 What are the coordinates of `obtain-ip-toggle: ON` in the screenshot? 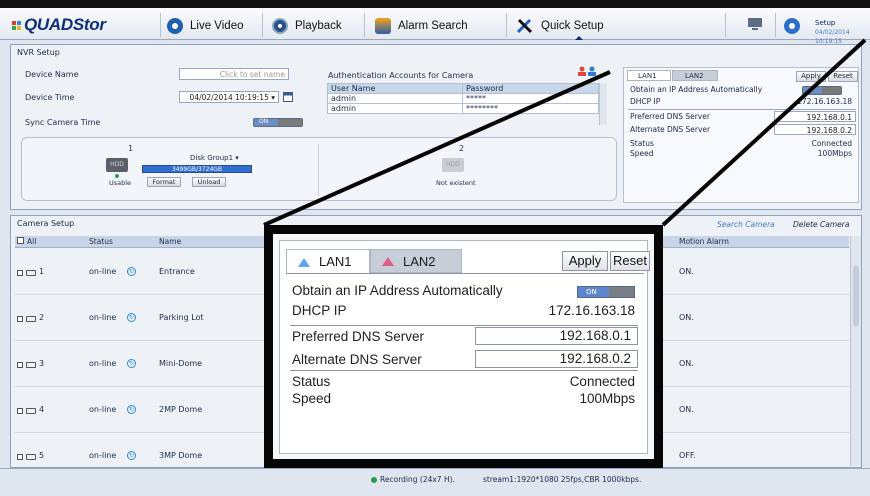 It's located at (606, 292).